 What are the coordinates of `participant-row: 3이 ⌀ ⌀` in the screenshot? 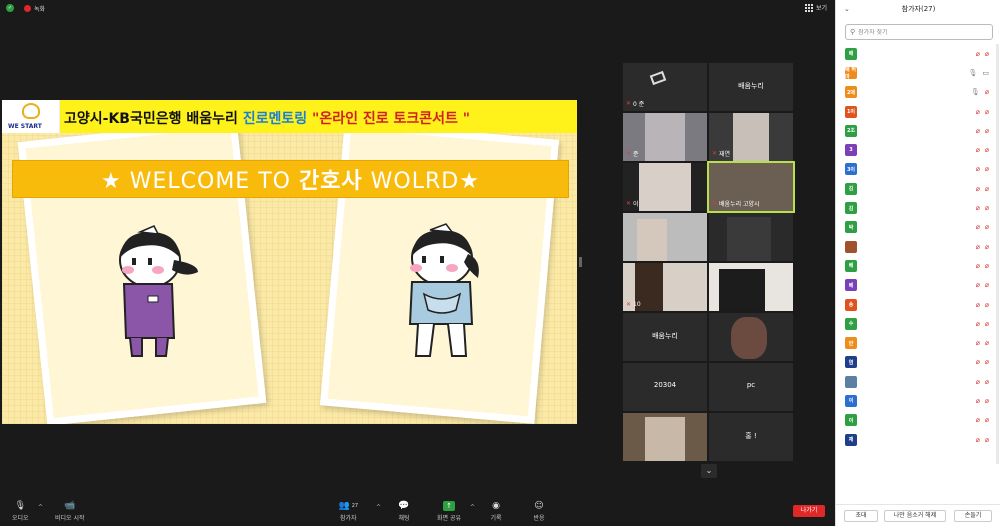 It's located at (918, 169).